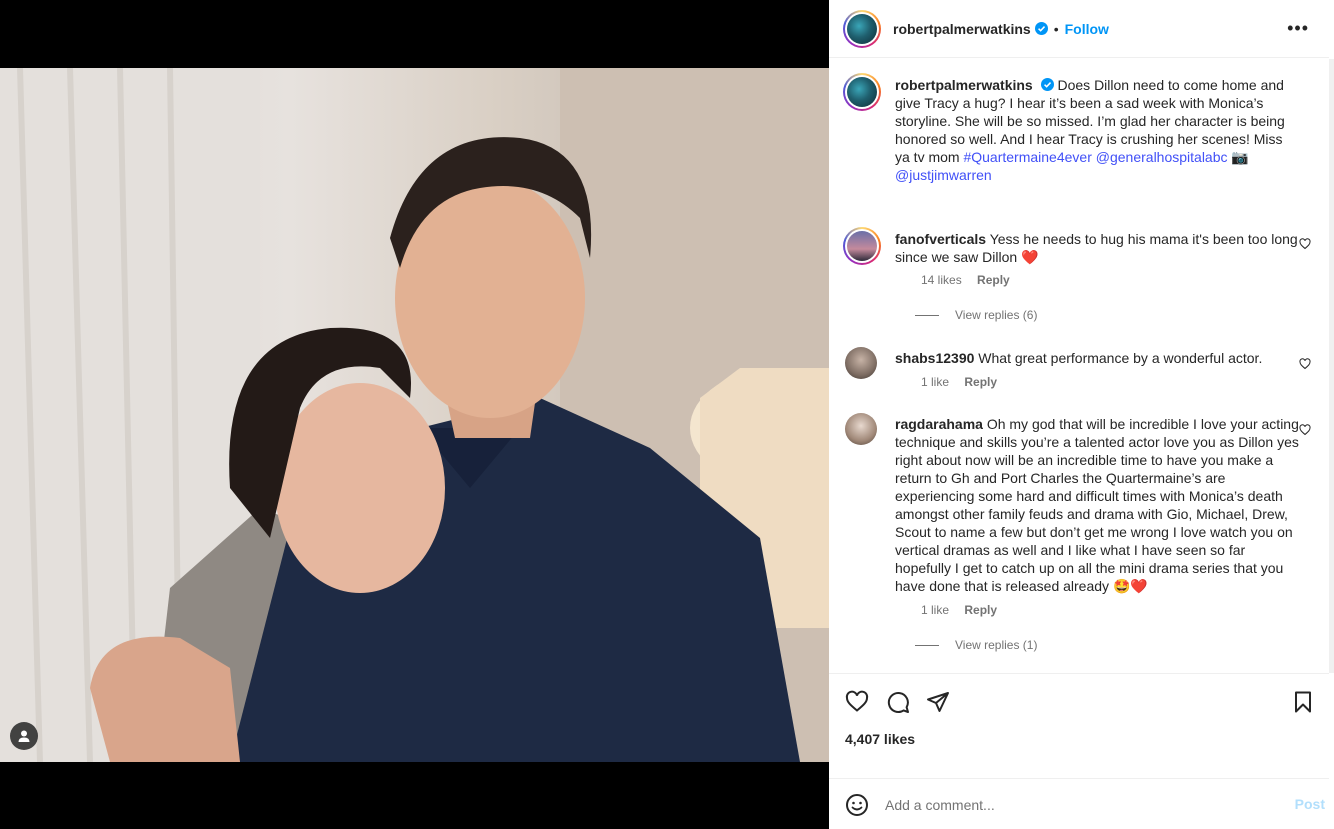 The height and width of the screenshot is (829, 1334). What do you see at coordinates (862, 92) in the screenshot?
I see `caption-avatar` at bounding box center [862, 92].